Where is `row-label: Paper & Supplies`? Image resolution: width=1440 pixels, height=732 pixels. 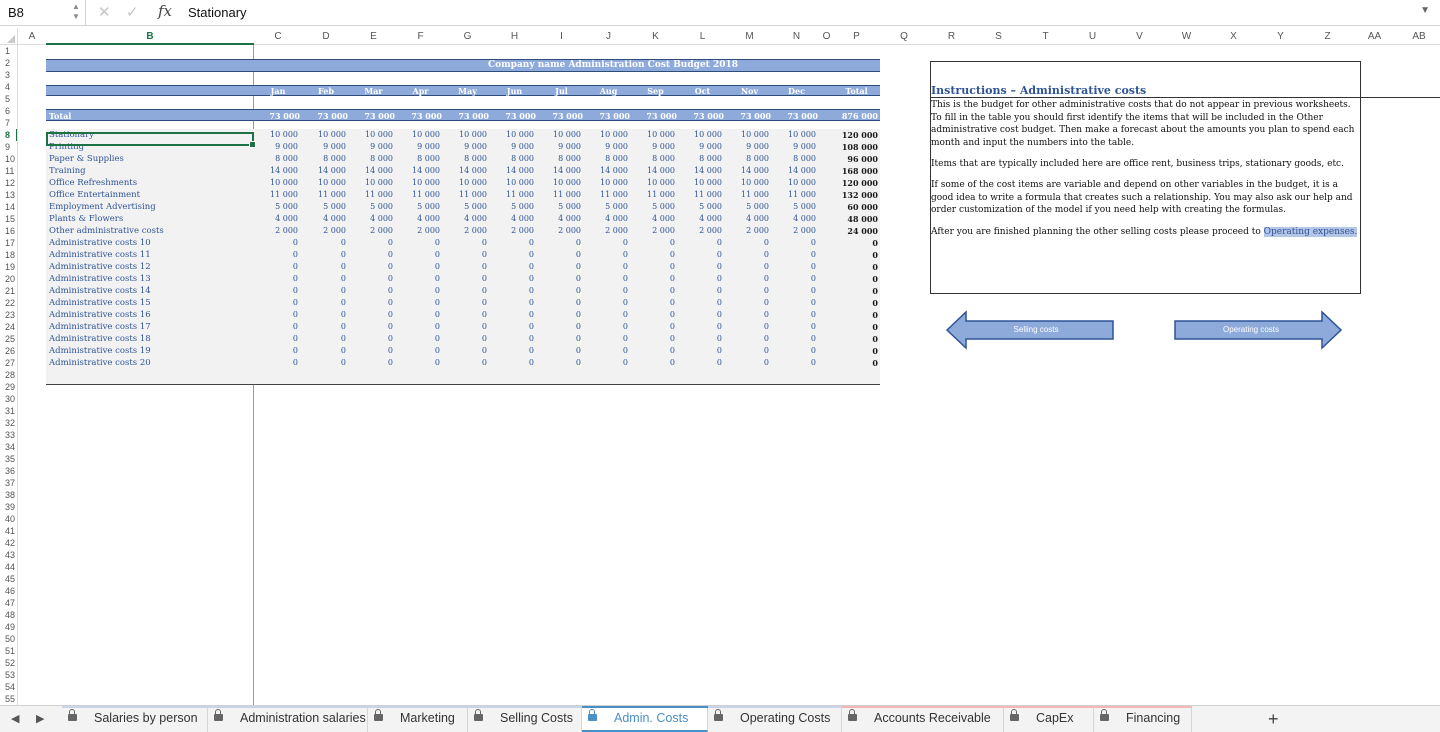
row-label: Paper & Supplies is located at coordinates (86, 159).